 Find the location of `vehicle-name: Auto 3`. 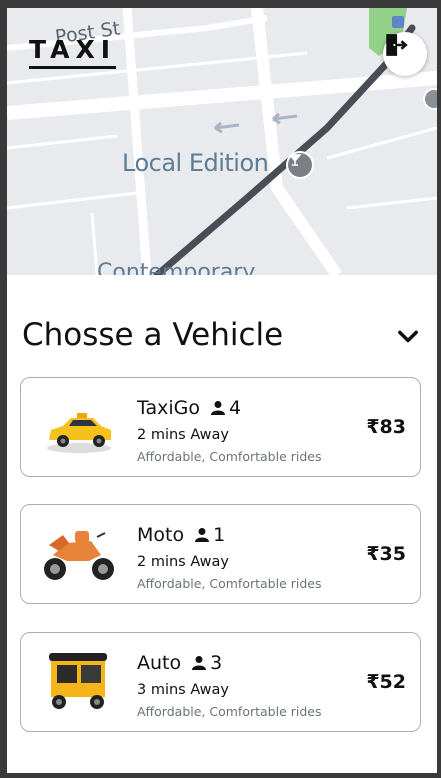

vehicle-name: Auto 3 is located at coordinates (179, 663).